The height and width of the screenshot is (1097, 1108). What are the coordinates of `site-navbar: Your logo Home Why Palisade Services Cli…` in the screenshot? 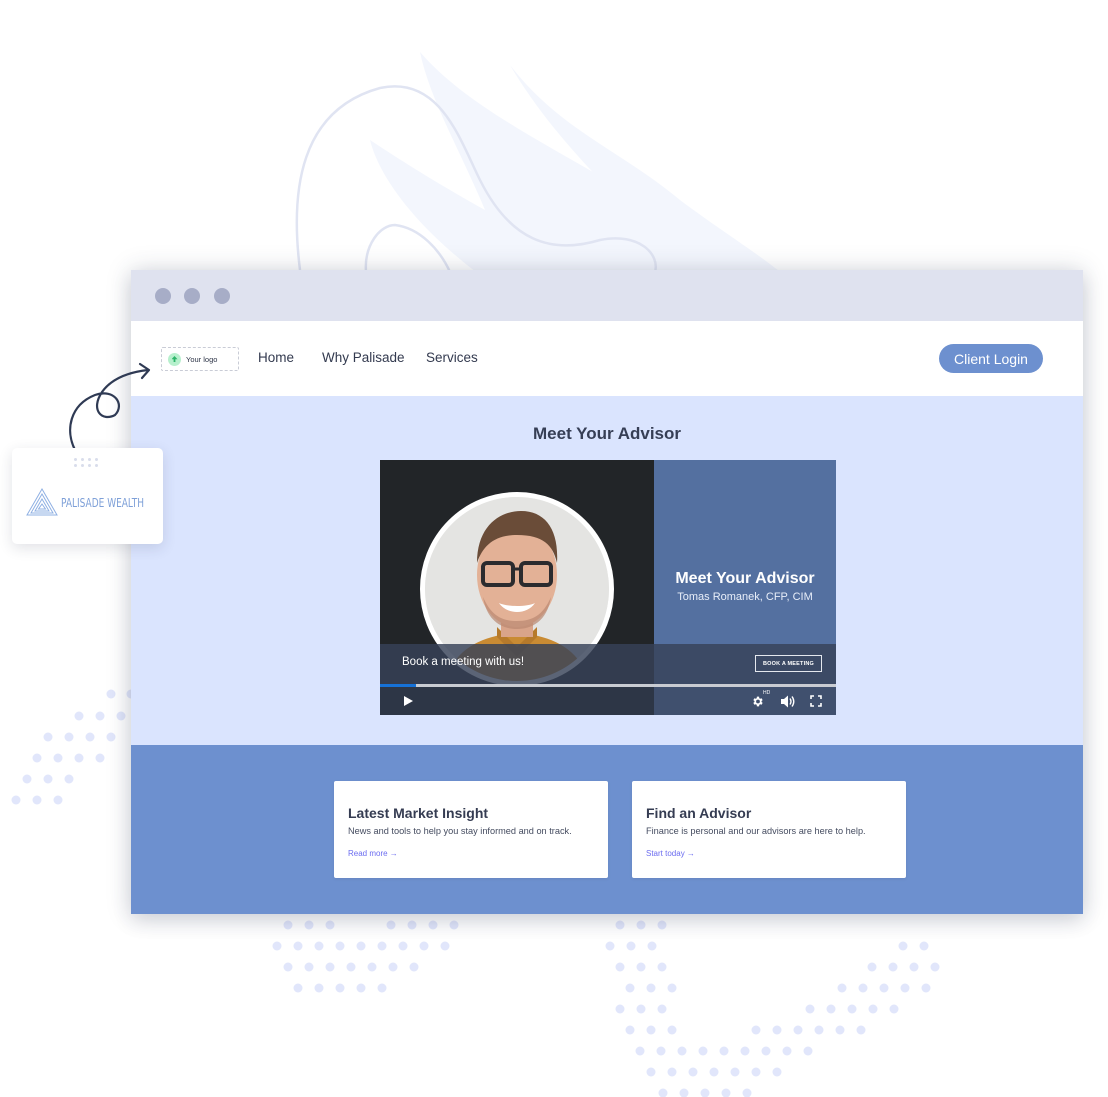 It's located at (607, 358).